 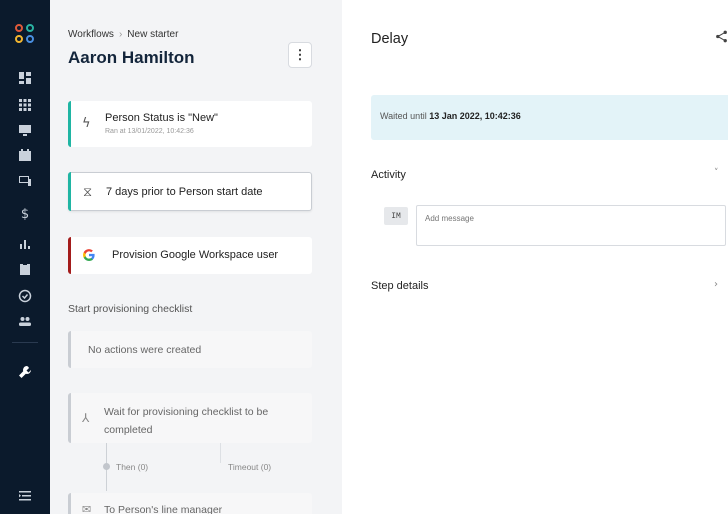 I want to click on people-icon, so click(x=25, y=321).